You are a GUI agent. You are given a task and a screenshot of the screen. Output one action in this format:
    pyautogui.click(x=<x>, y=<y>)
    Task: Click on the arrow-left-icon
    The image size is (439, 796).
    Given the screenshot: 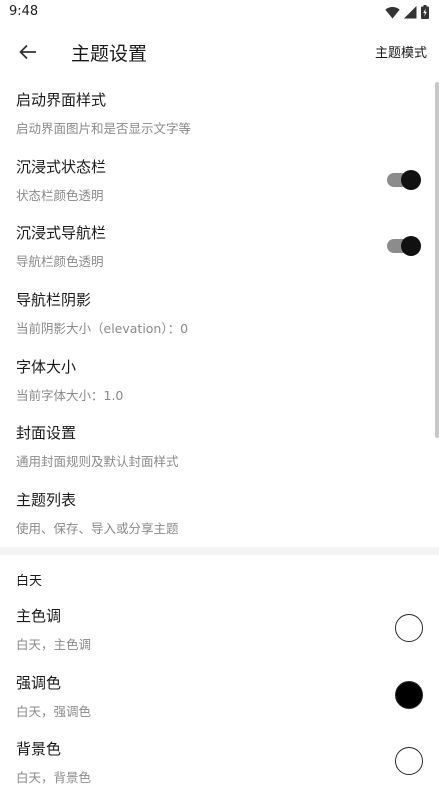 What is the action you would take?
    pyautogui.click(x=27, y=52)
    